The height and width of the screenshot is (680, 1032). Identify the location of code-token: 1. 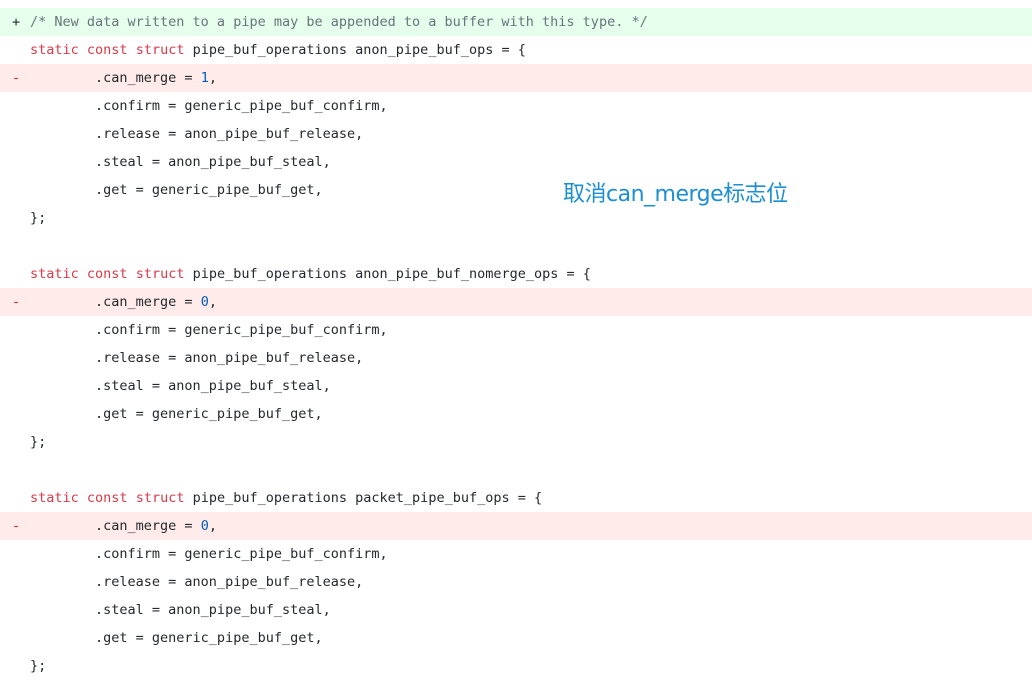
(204, 78).